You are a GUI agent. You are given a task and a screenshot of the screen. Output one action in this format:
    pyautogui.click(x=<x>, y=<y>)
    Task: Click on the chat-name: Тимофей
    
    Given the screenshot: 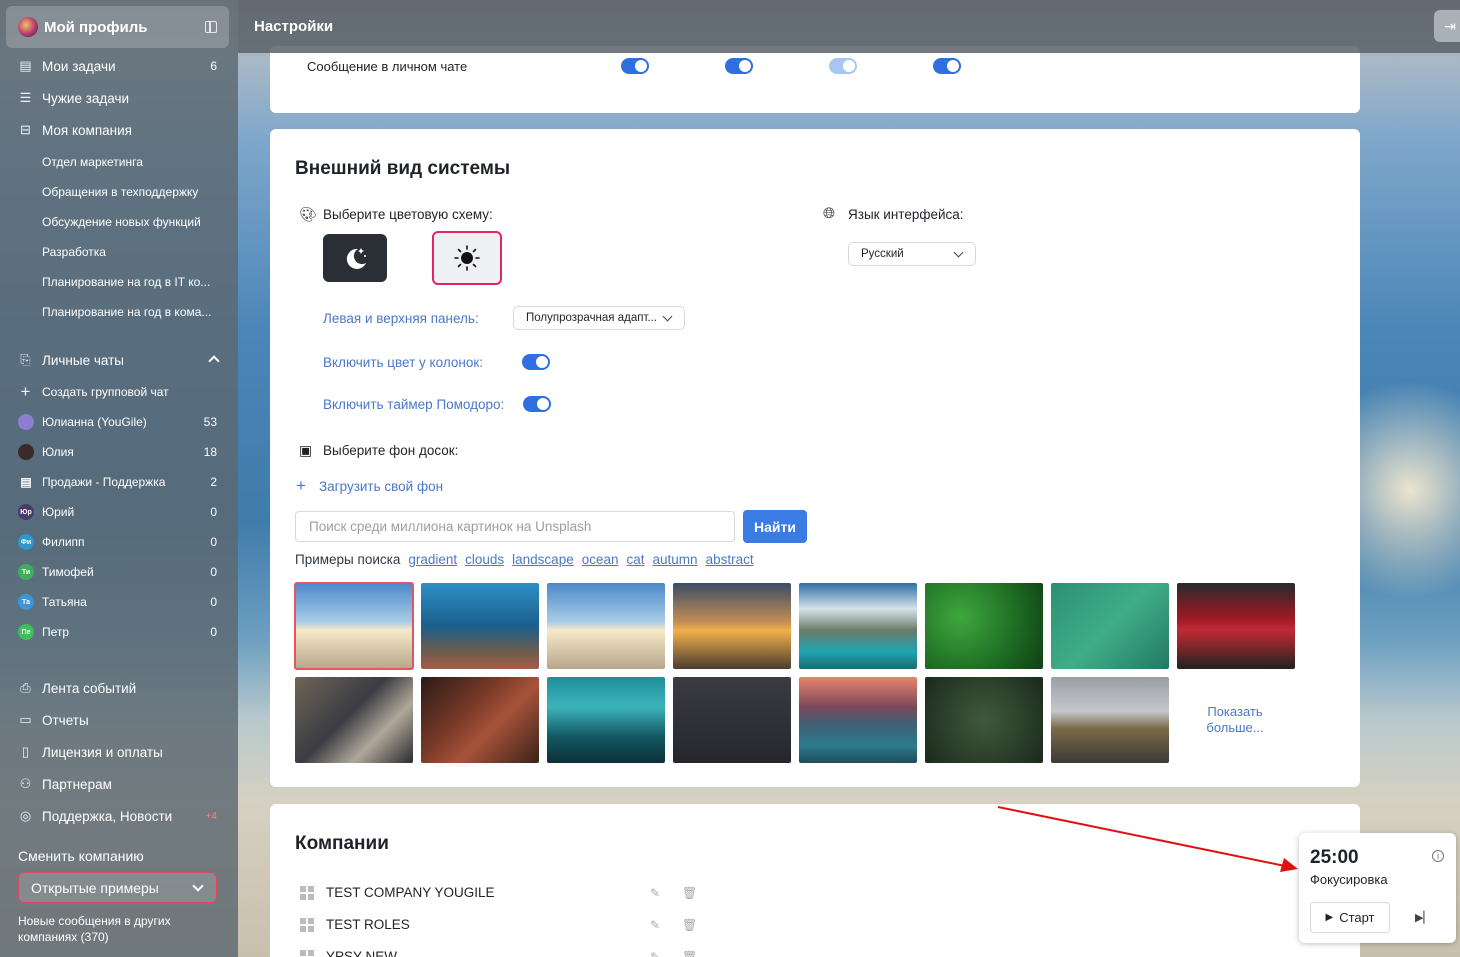 What is the action you would take?
    pyautogui.click(x=68, y=572)
    